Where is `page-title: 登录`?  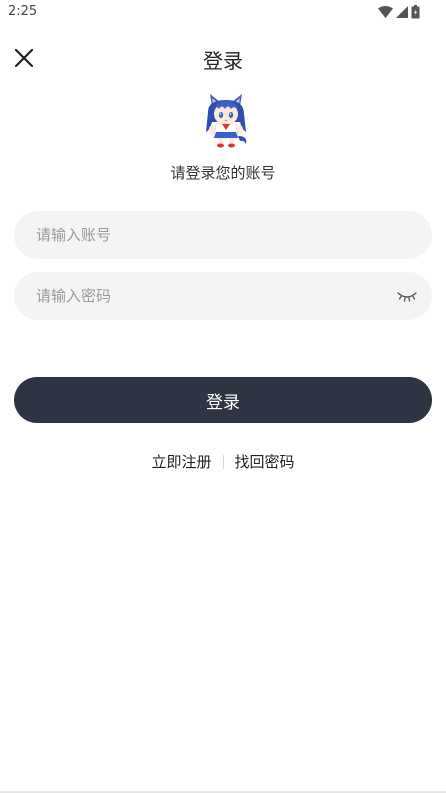 page-title: 登录 is located at coordinates (223, 61).